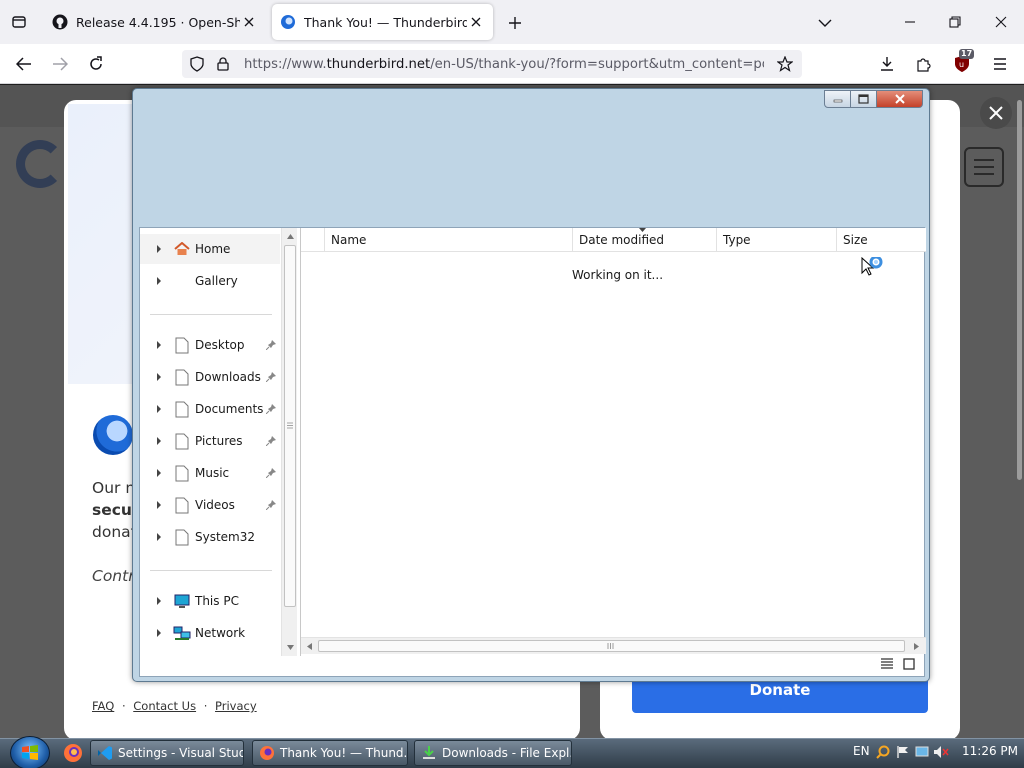 The width and height of the screenshot is (1024, 768). Describe the element at coordinates (909, 664) in the screenshot. I see `large-icons-view-icon` at that location.